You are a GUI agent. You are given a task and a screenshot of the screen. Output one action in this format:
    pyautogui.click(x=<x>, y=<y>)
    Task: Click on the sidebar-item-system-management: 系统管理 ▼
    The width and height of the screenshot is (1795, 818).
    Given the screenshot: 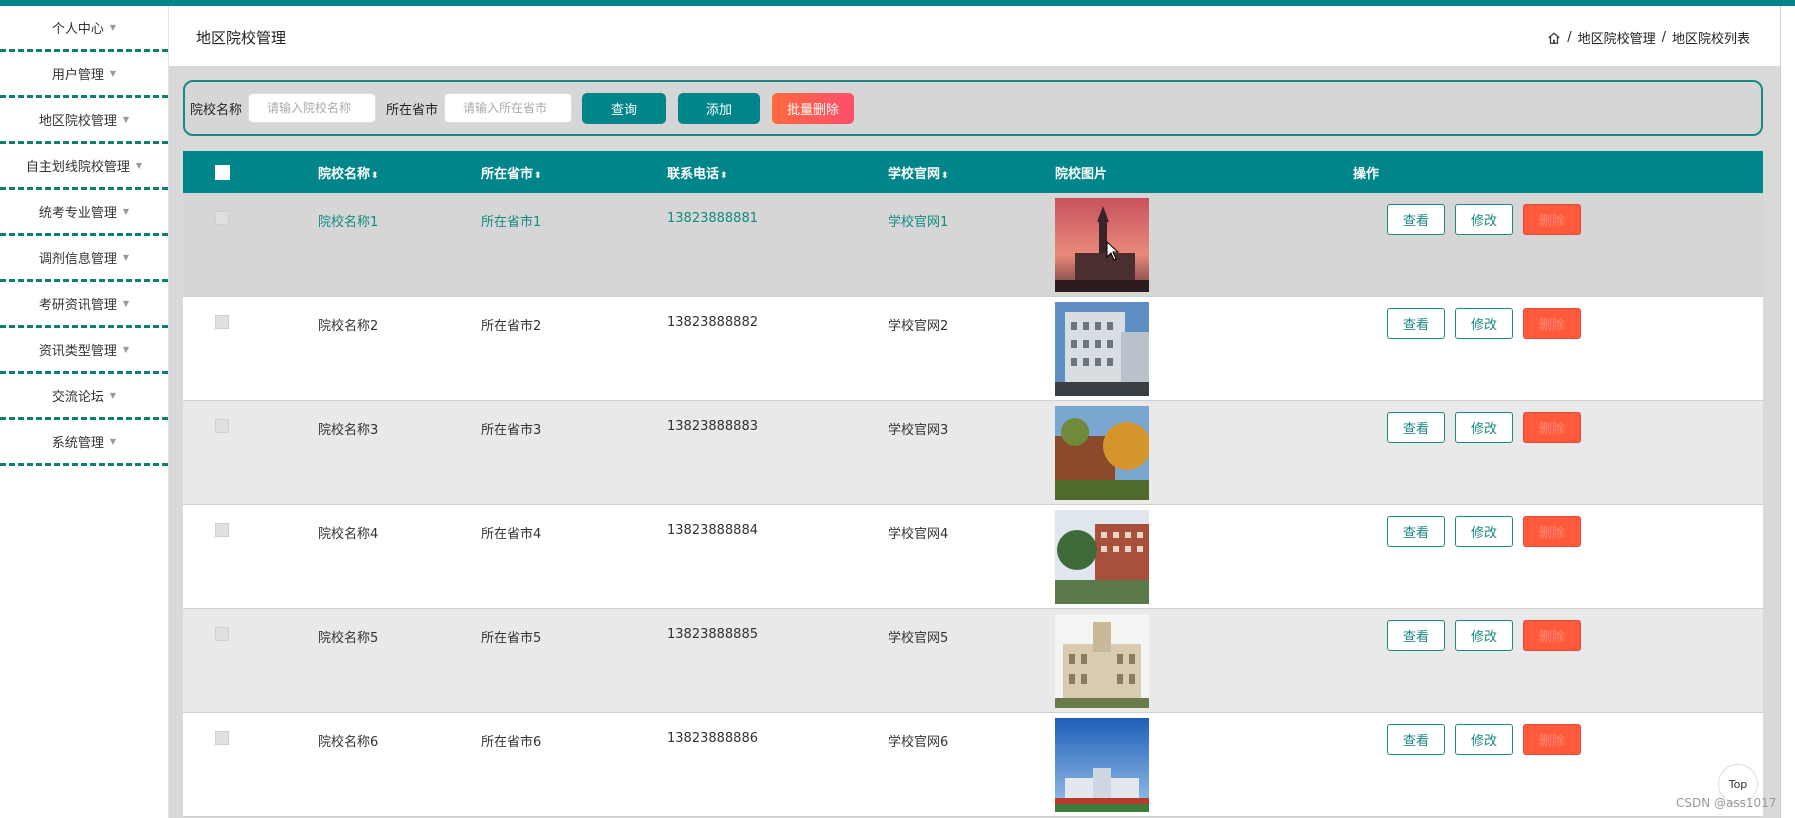 What is the action you would take?
    pyautogui.click(x=84, y=443)
    